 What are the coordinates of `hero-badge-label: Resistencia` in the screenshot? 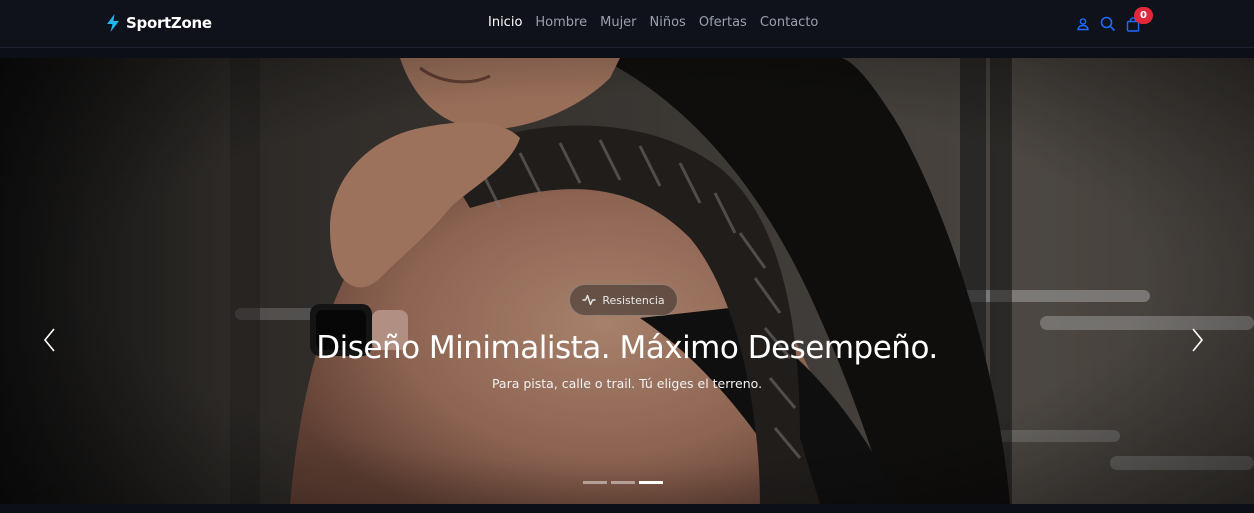 It's located at (633, 300).